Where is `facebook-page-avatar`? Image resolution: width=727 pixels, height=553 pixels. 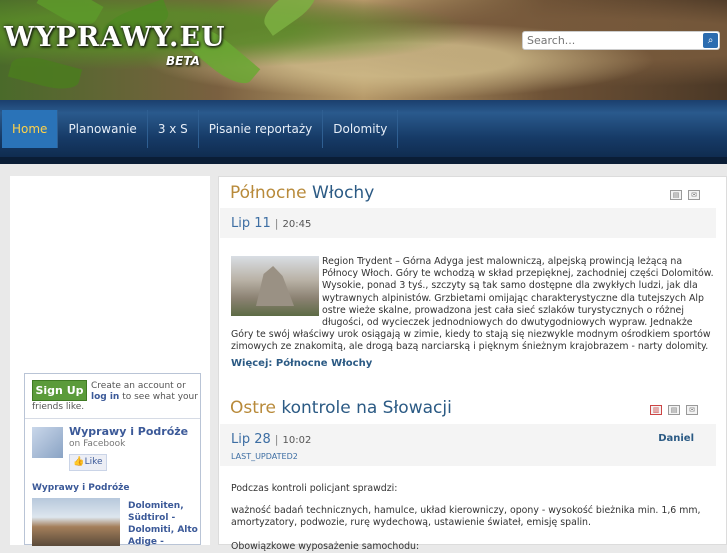 facebook-page-avatar is located at coordinates (47, 442).